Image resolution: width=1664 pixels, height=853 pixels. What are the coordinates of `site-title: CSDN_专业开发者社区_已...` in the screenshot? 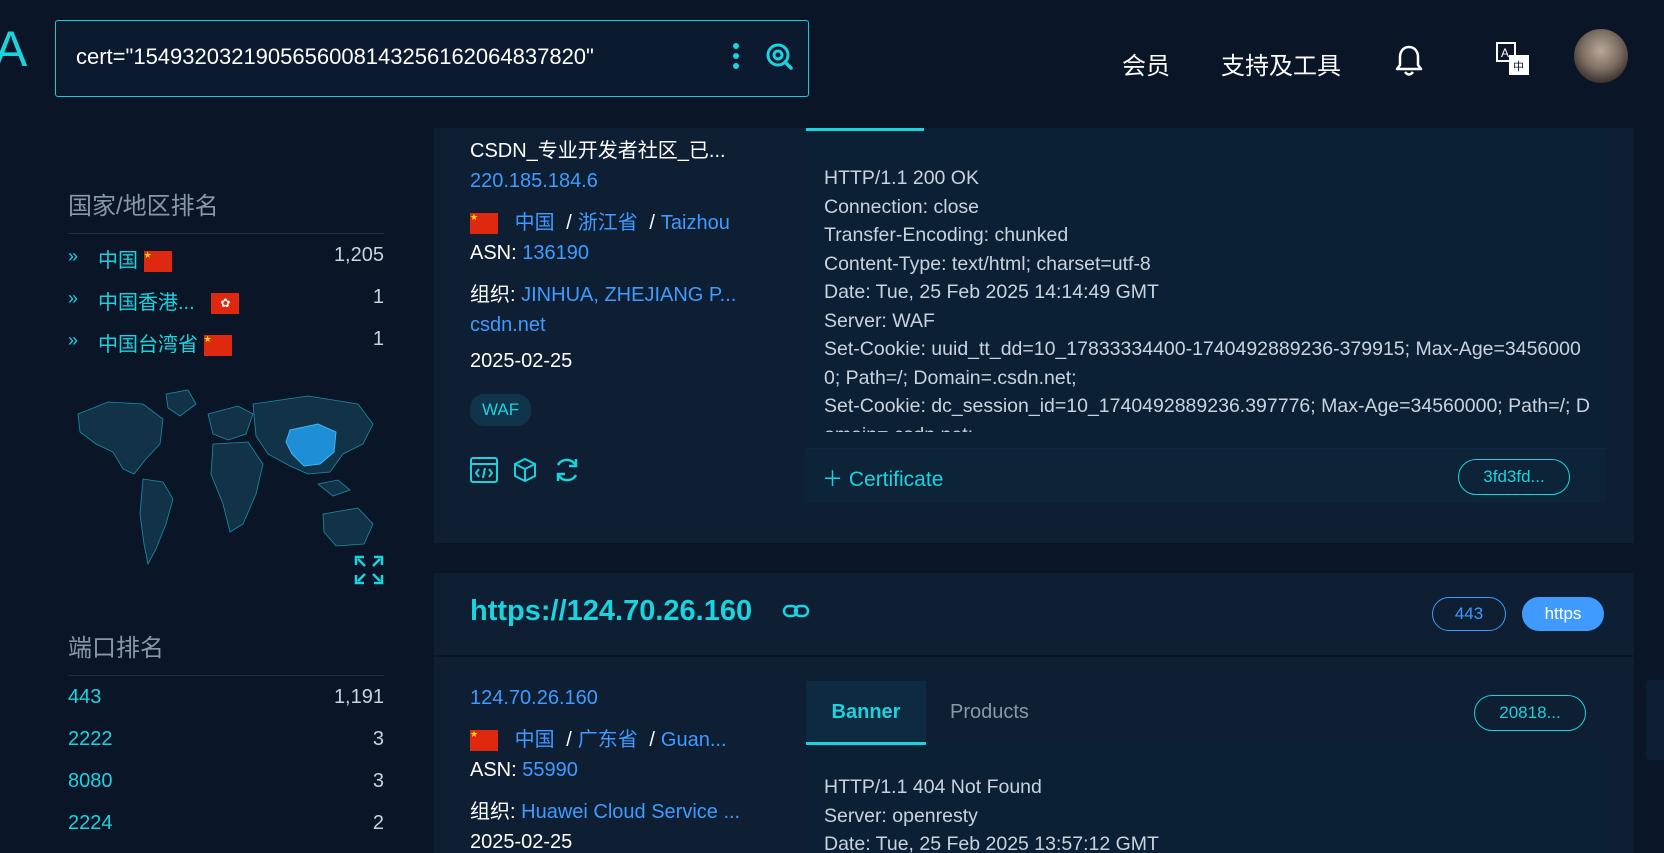 It's located at (598, 148).